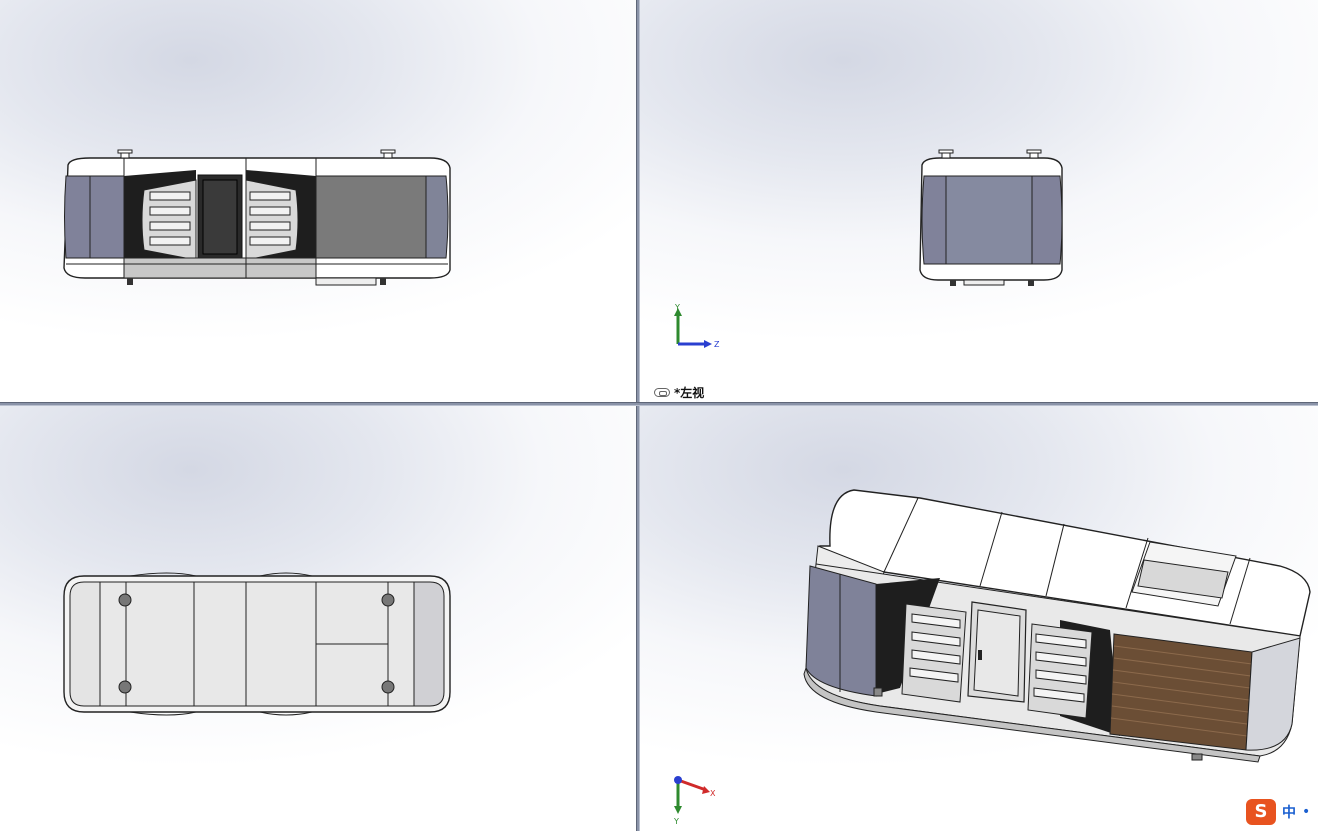 The height and width of the screenshot is (831, 1318). I want to click on svg-text: X, so click(713, 793).